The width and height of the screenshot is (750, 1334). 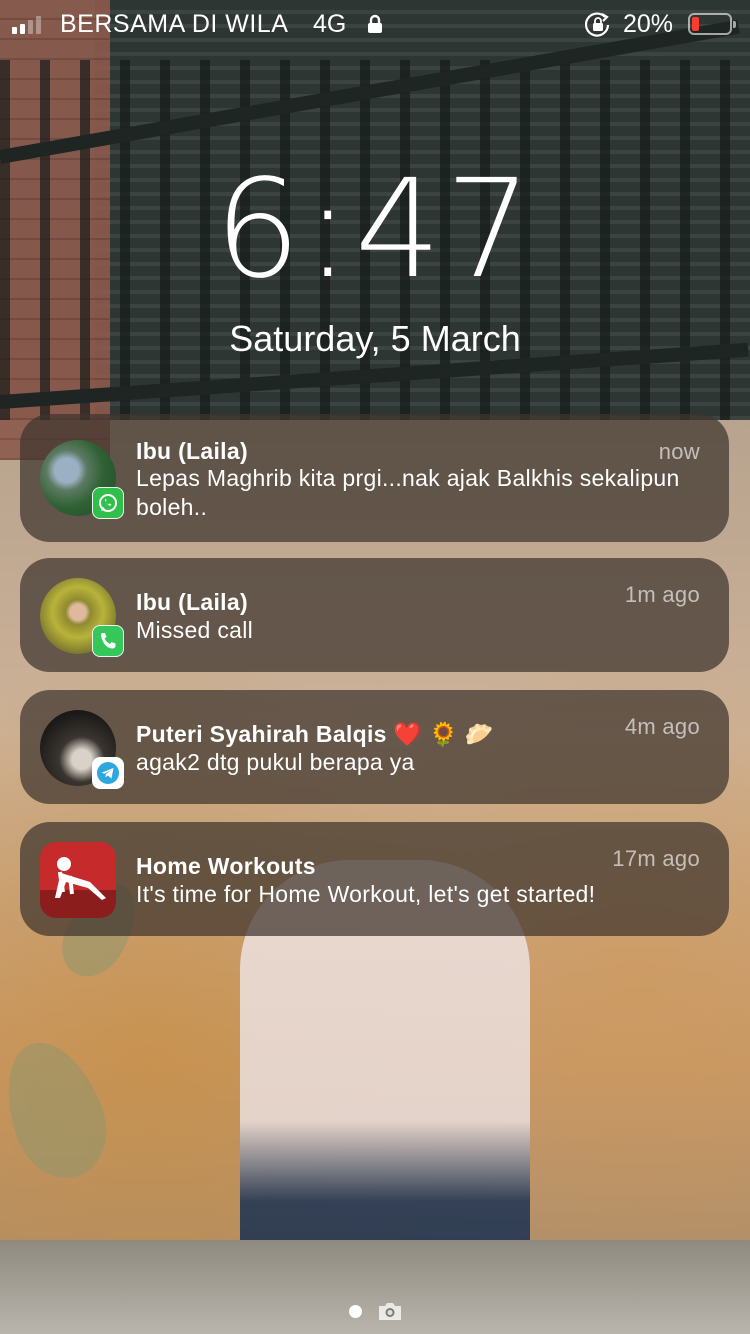 What do you see at coordinates (78, 880) in the screenshot?
I see `home-workouts-icon` at bounding box center [78, 880].